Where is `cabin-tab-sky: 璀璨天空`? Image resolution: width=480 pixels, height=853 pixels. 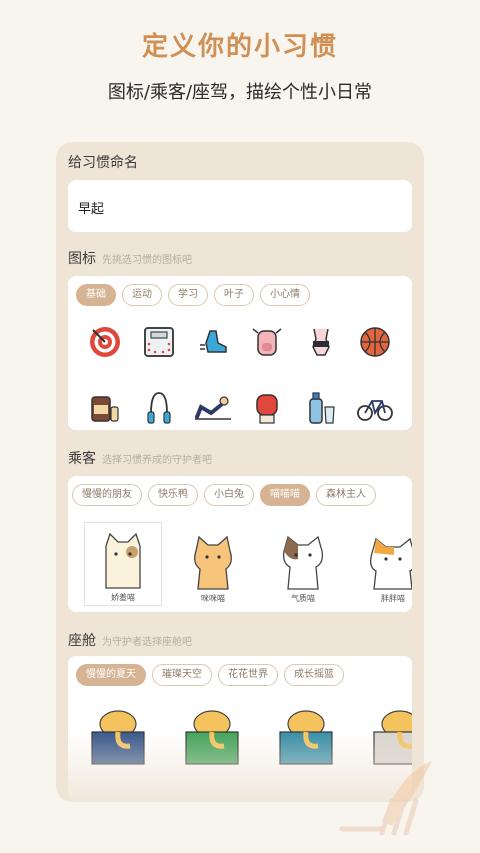 cabin-tab-sky: 璀璨天空 is located at coordinates (182, 675).